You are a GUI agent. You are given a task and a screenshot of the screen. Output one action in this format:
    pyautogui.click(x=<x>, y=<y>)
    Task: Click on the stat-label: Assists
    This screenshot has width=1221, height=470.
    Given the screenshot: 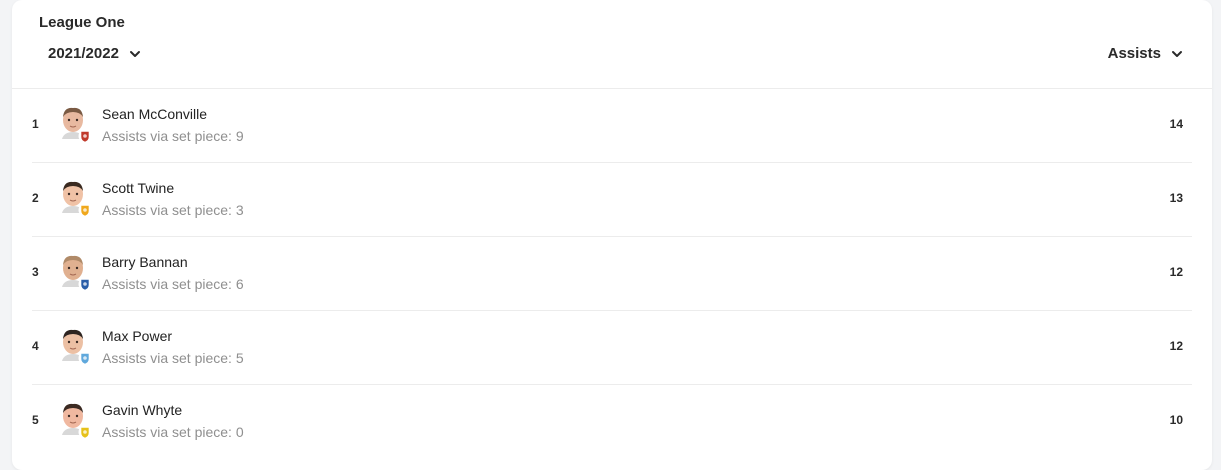 What is the action you would take?
    pyautogui.click(x=1134, y=53)
    